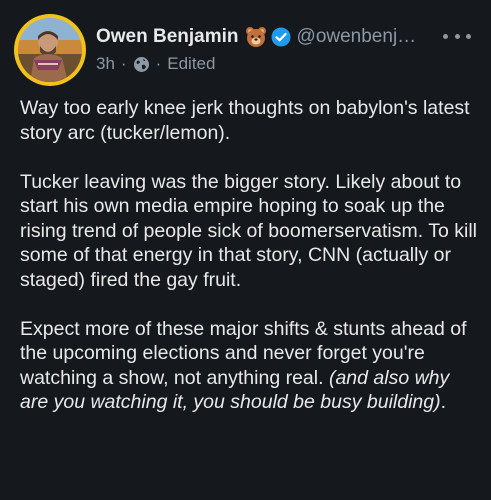 Image resolution: width=491 pixels, height=500 pixels. I want to click on post-final-period: ., so click(443, 402).